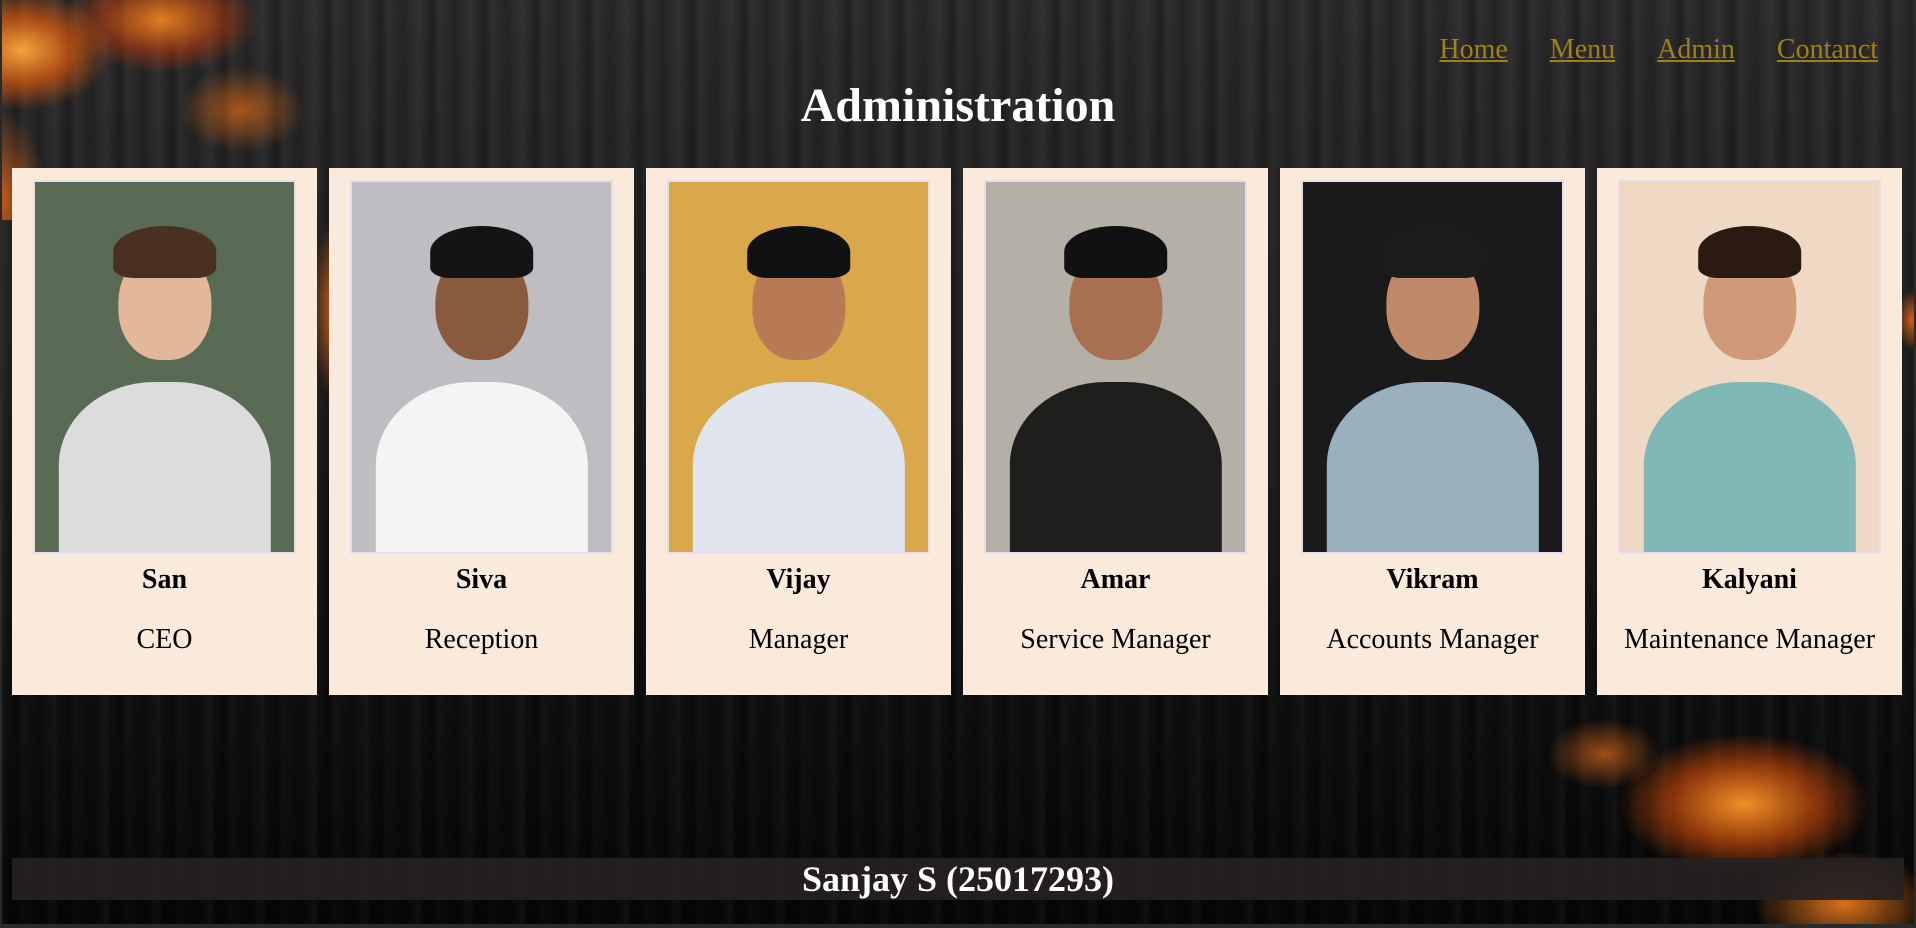 The width and height of the screenshot is (1916, 928). Describe the element at coordinates (1749, 639) in the screenshot. I see `staff-role: Maintenance Manager` at that location.